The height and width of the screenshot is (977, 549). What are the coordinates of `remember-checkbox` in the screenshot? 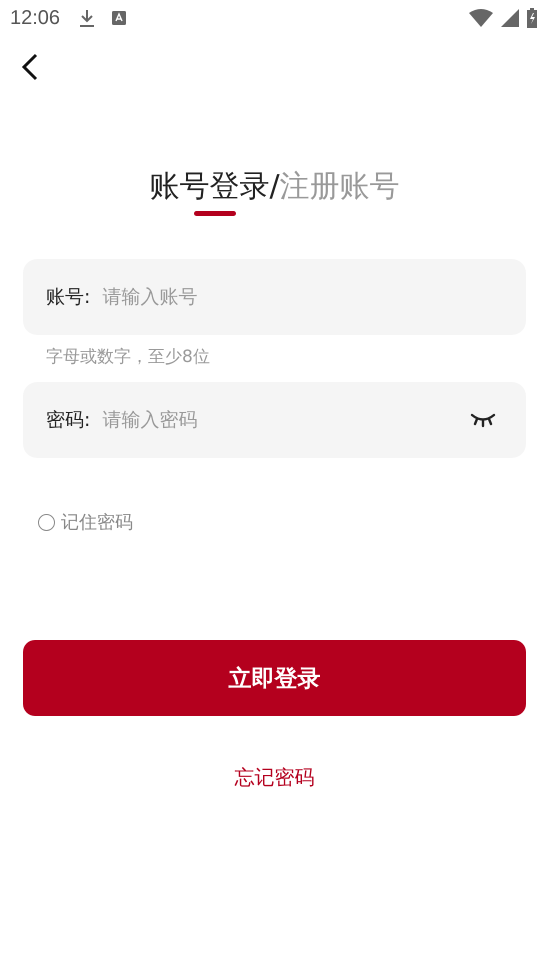 It's located at (46, 522).